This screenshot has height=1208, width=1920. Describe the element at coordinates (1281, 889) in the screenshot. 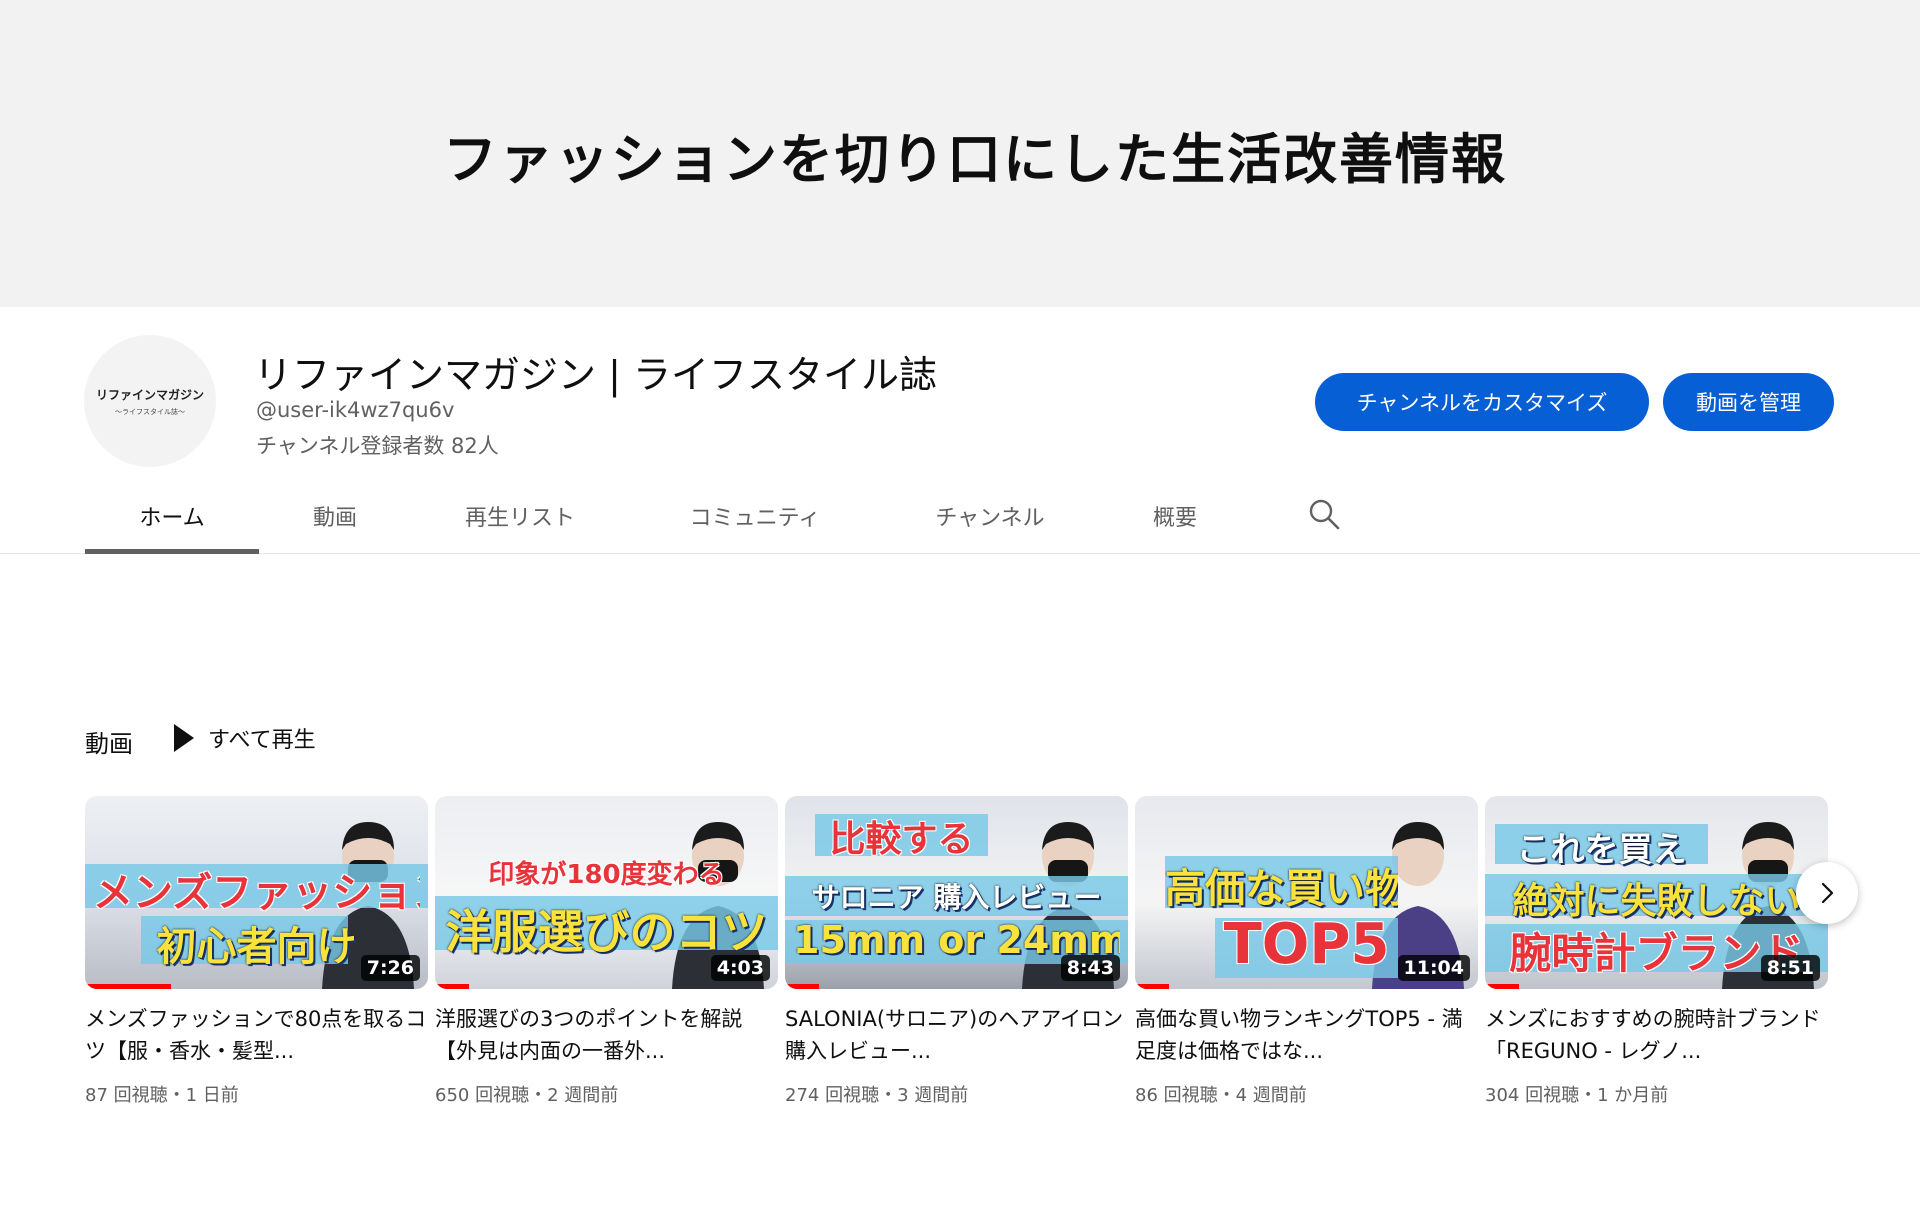

I see `thumbnail-caption: 高価な買い物` at that location.